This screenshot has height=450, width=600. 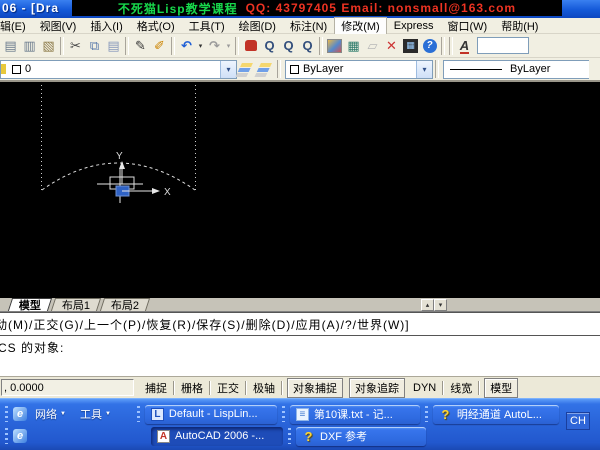 I want to click on menu-item-draw: 绘图(D), so click(x=257, y=26).